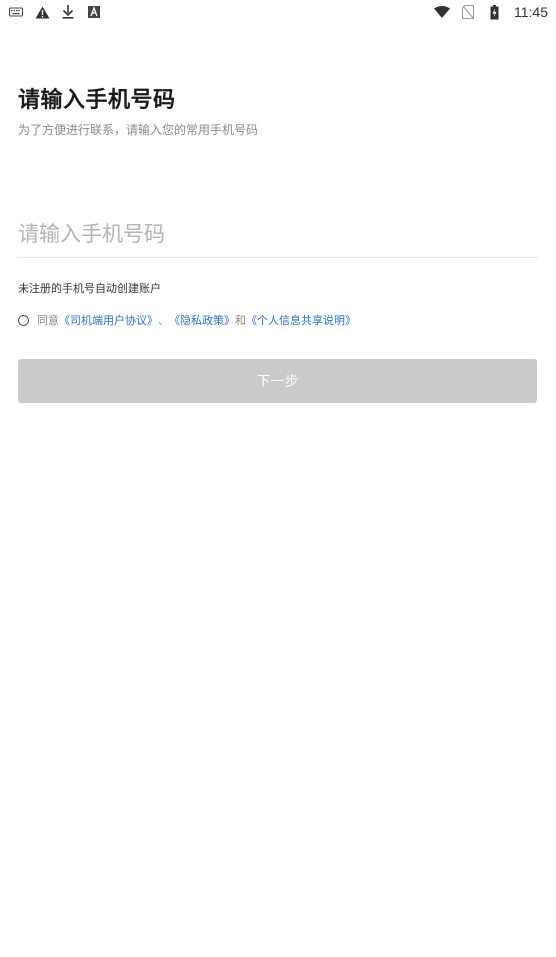 The image size is (556, 957). Describe the element at coordinates (277, 381) in the screenshot. I see `next-button: 下一步` at that location.